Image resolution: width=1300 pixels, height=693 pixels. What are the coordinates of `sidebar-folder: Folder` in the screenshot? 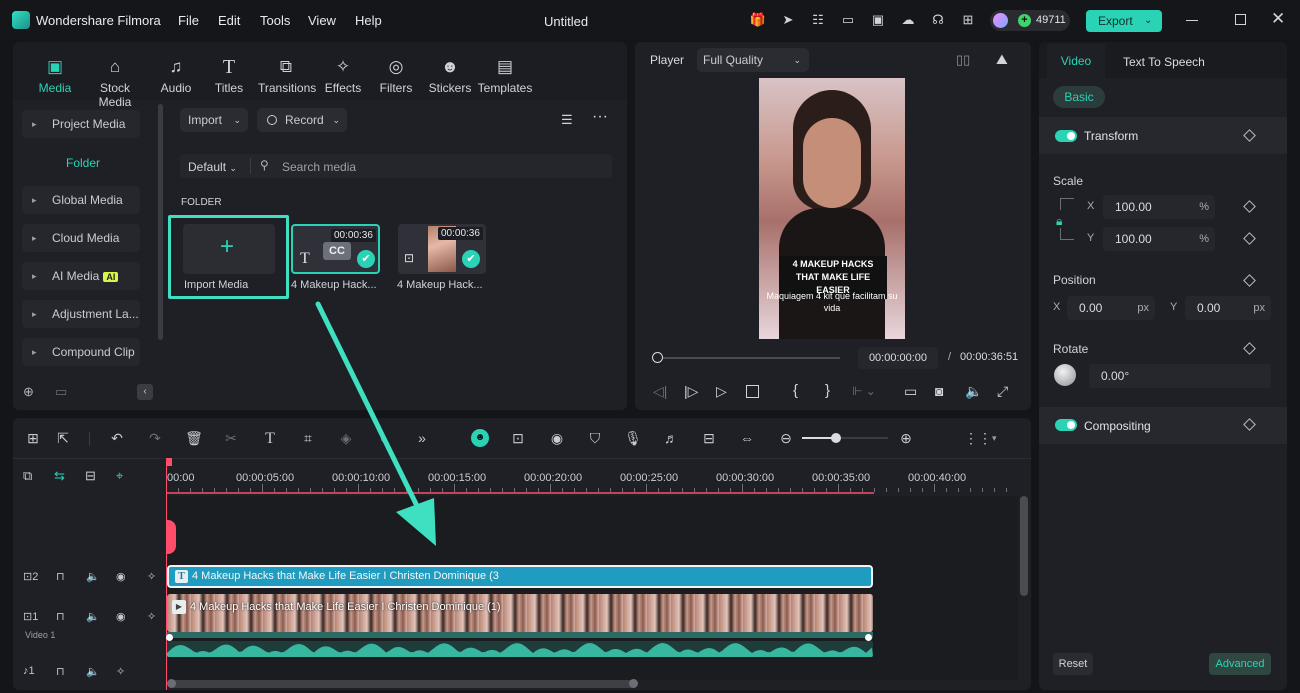 It's located at (83, 163).